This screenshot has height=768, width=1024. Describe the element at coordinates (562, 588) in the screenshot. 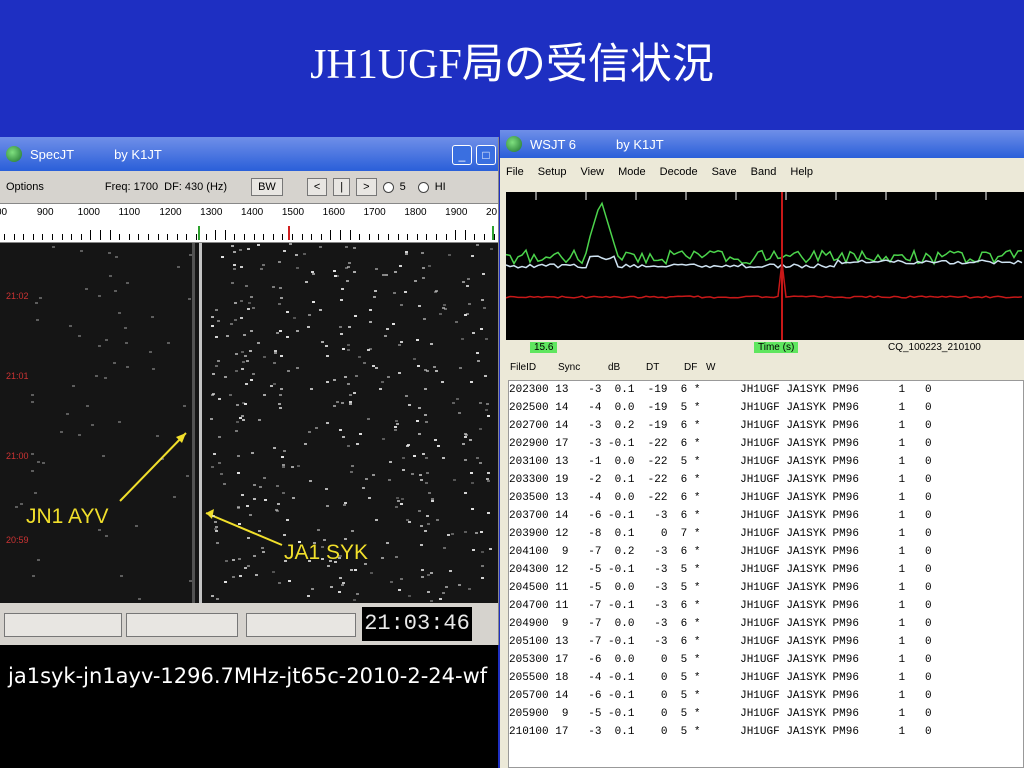

I see `decode-sync: 11` at that location.